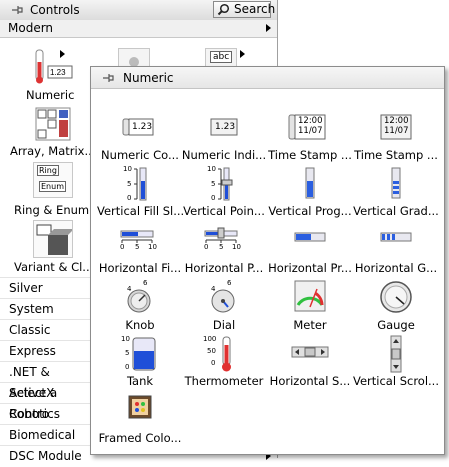 The image size is (449, 467). I want to click on time-stamp-indicator-icon: 12:00 11/07, so click(396, 128).